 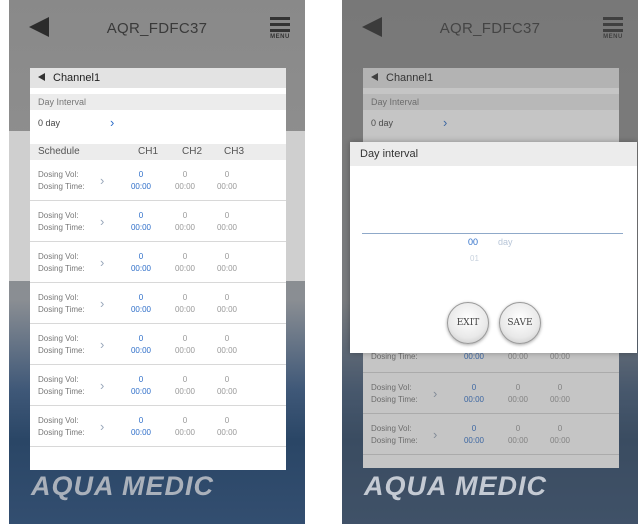 What do you see at coordinates (280, 18) in the screenshot?
I see `hamburger-icon` at bounding box center [280, 18].